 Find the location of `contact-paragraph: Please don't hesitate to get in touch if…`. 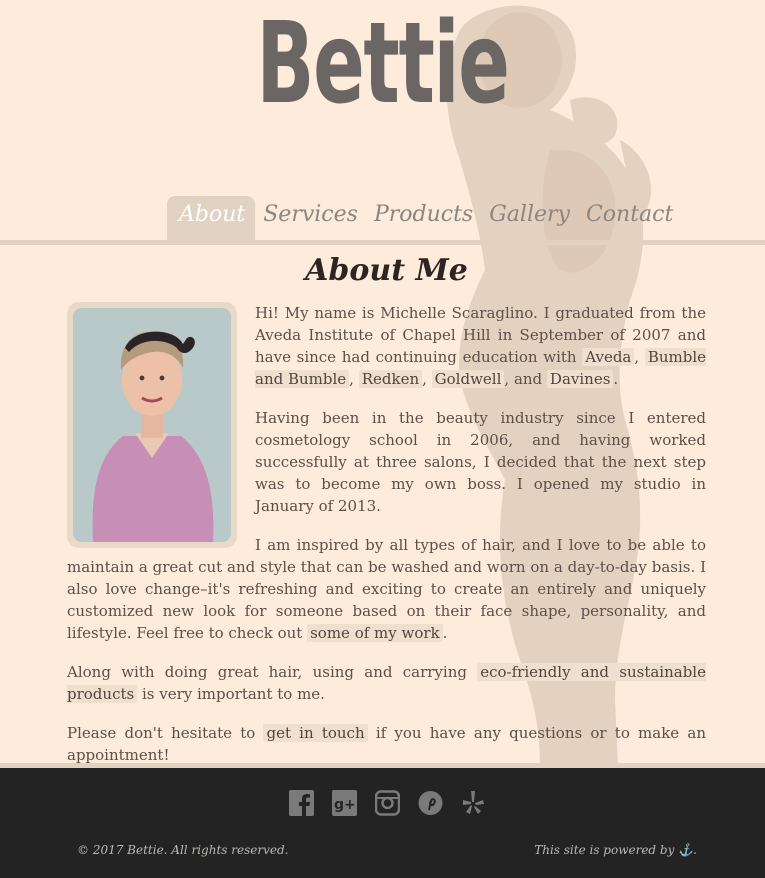

contact-paragraph: Please don't hesitate to get in touch if… is located at coordinates (386, 744).